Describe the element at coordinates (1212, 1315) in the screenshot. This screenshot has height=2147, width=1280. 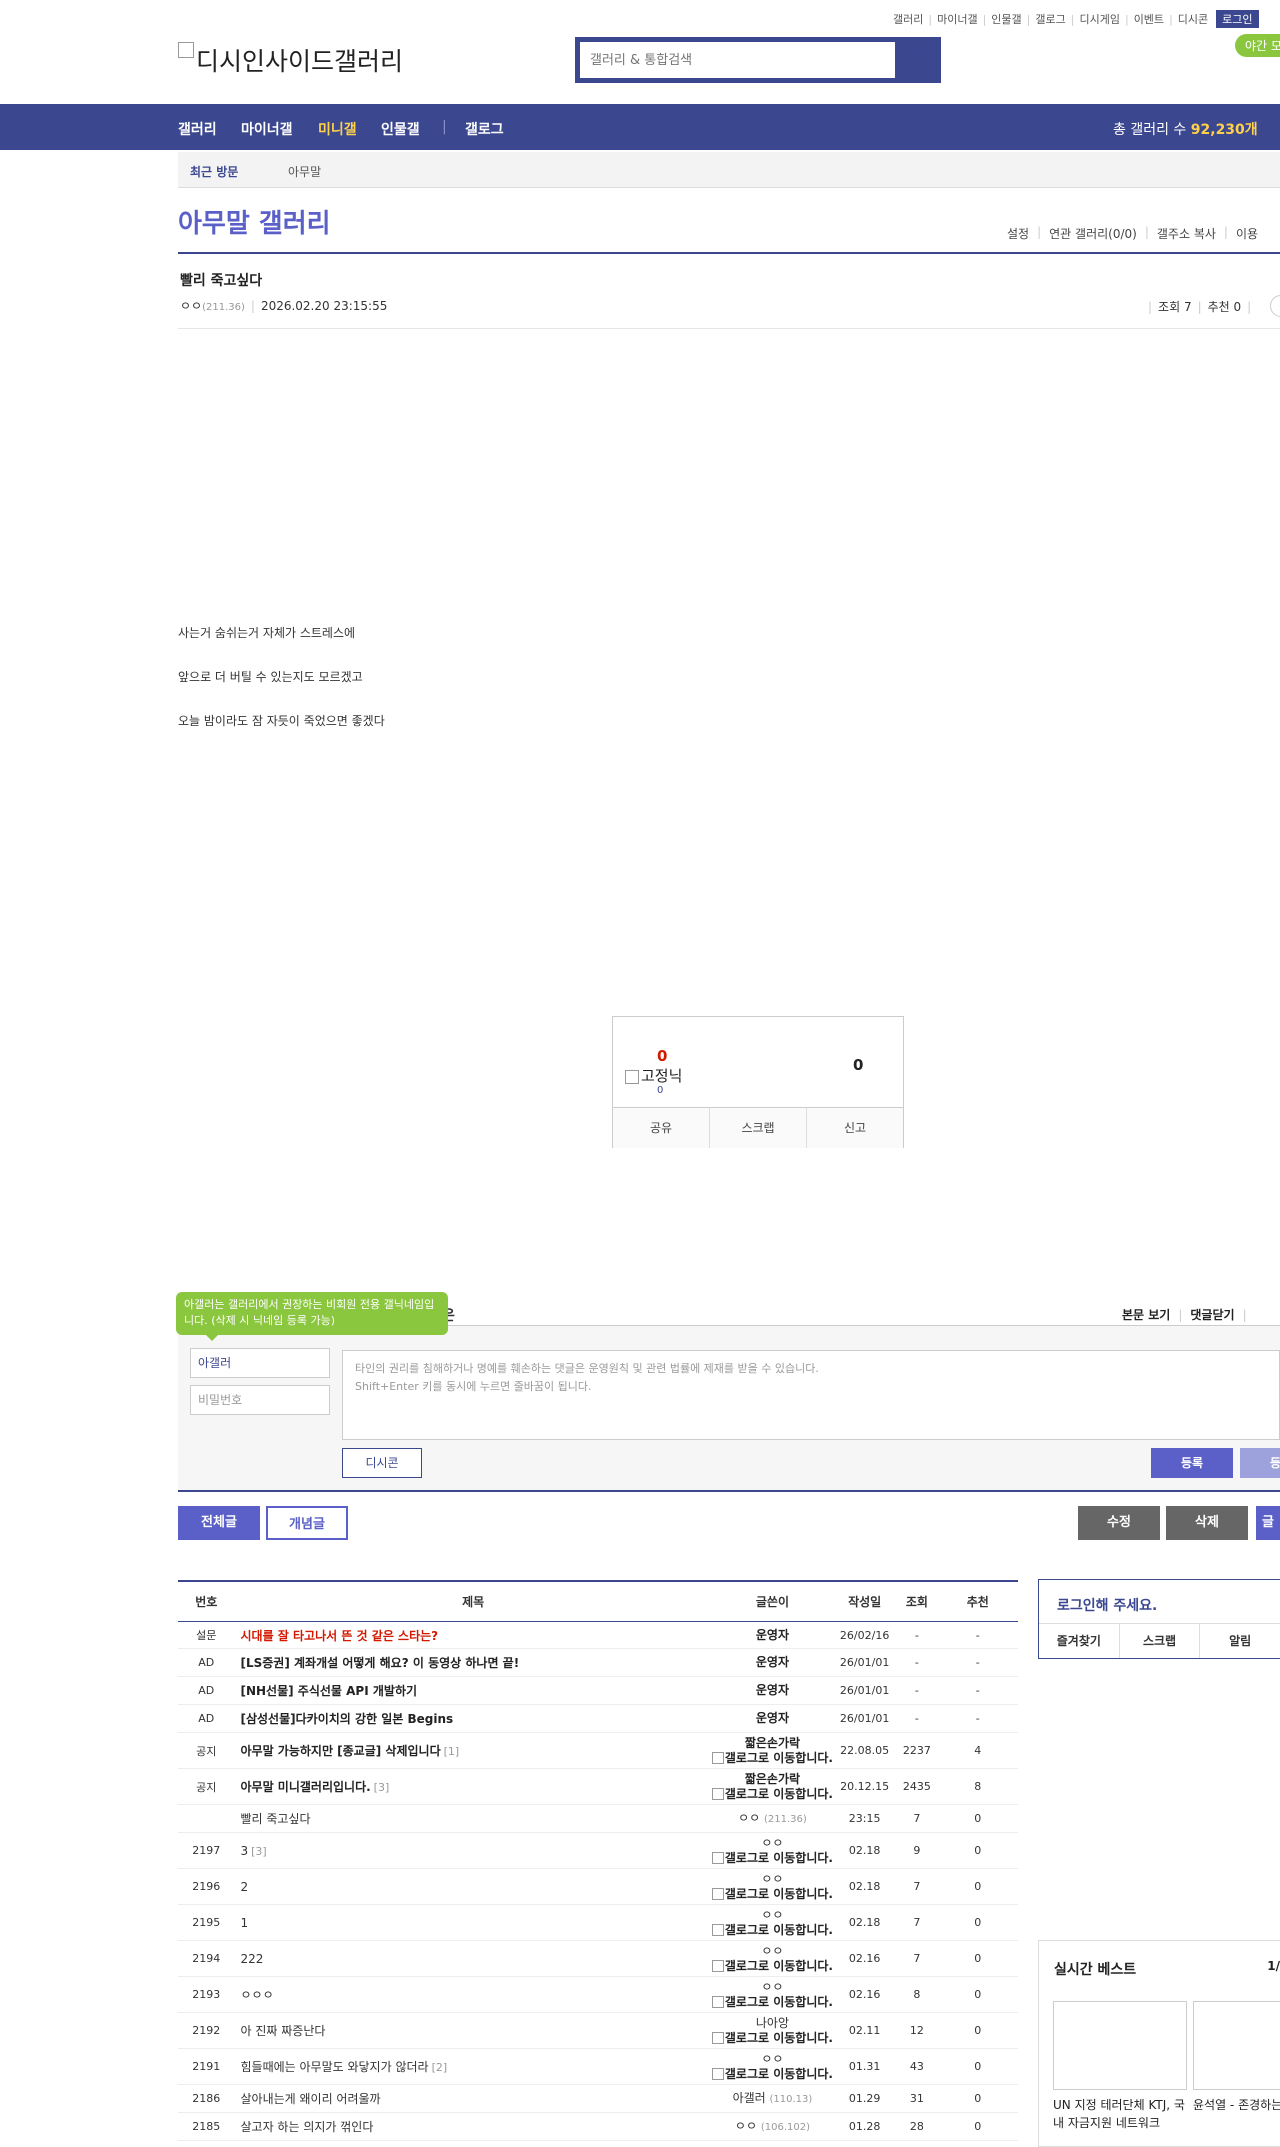
I see `close-comments-button: 댓글닫기` at that location.